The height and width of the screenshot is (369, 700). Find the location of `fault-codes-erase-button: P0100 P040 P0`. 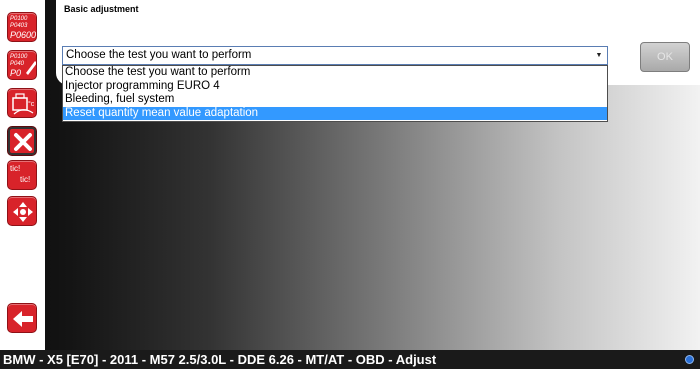

fault-codes-erase-button: P0100 P040 P0 is located at coordinates (22, 65).